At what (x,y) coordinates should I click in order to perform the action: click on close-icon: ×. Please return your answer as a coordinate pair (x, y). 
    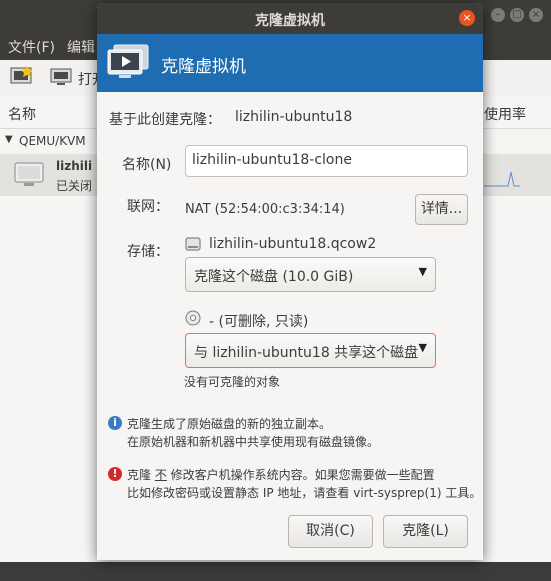
    Looking at the image, I should click on (536, 15).